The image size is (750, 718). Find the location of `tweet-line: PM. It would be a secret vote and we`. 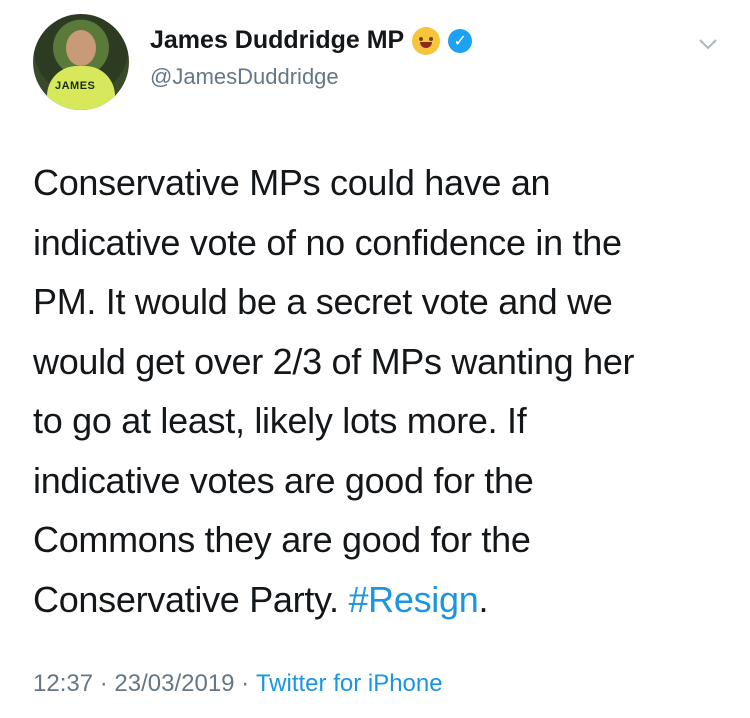

tweet-line: PM. It would be a secret vote and we is located at coordinates (323, 301).